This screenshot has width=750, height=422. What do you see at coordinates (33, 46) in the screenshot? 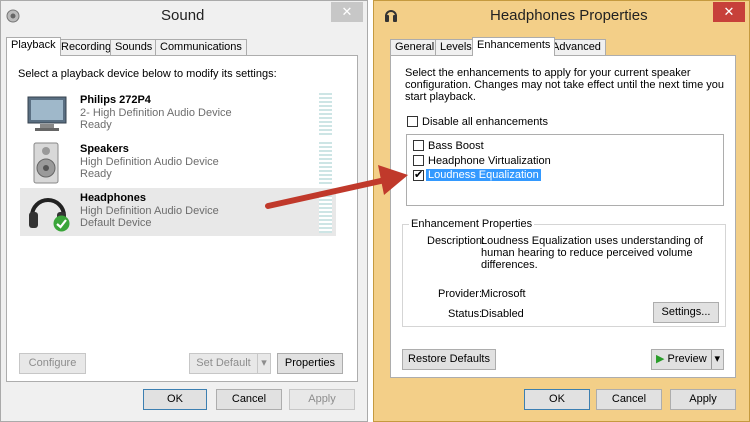
I see `tab-playback: Playback` at bounding box center [33, 46].